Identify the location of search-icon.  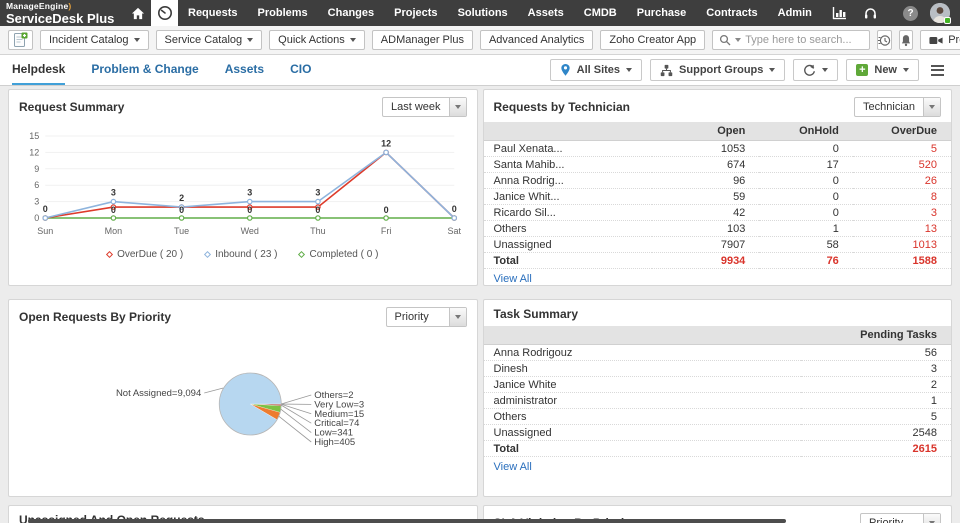
(725, 40).